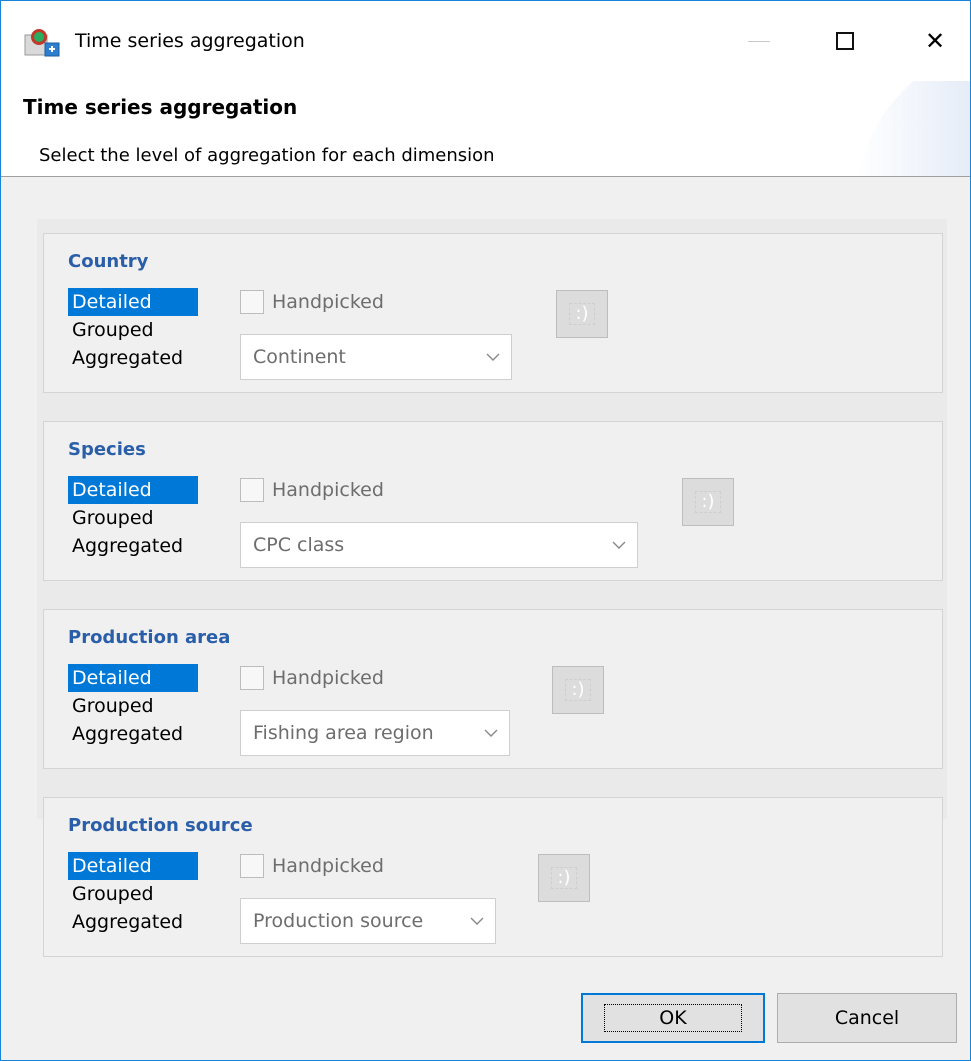 The width and height of the screenshot is (971, 1061). What do you see at coordinates (190, 41) in the screenshot?
I see `window-title: Time series aggregation` at bounding box center [190, 41].